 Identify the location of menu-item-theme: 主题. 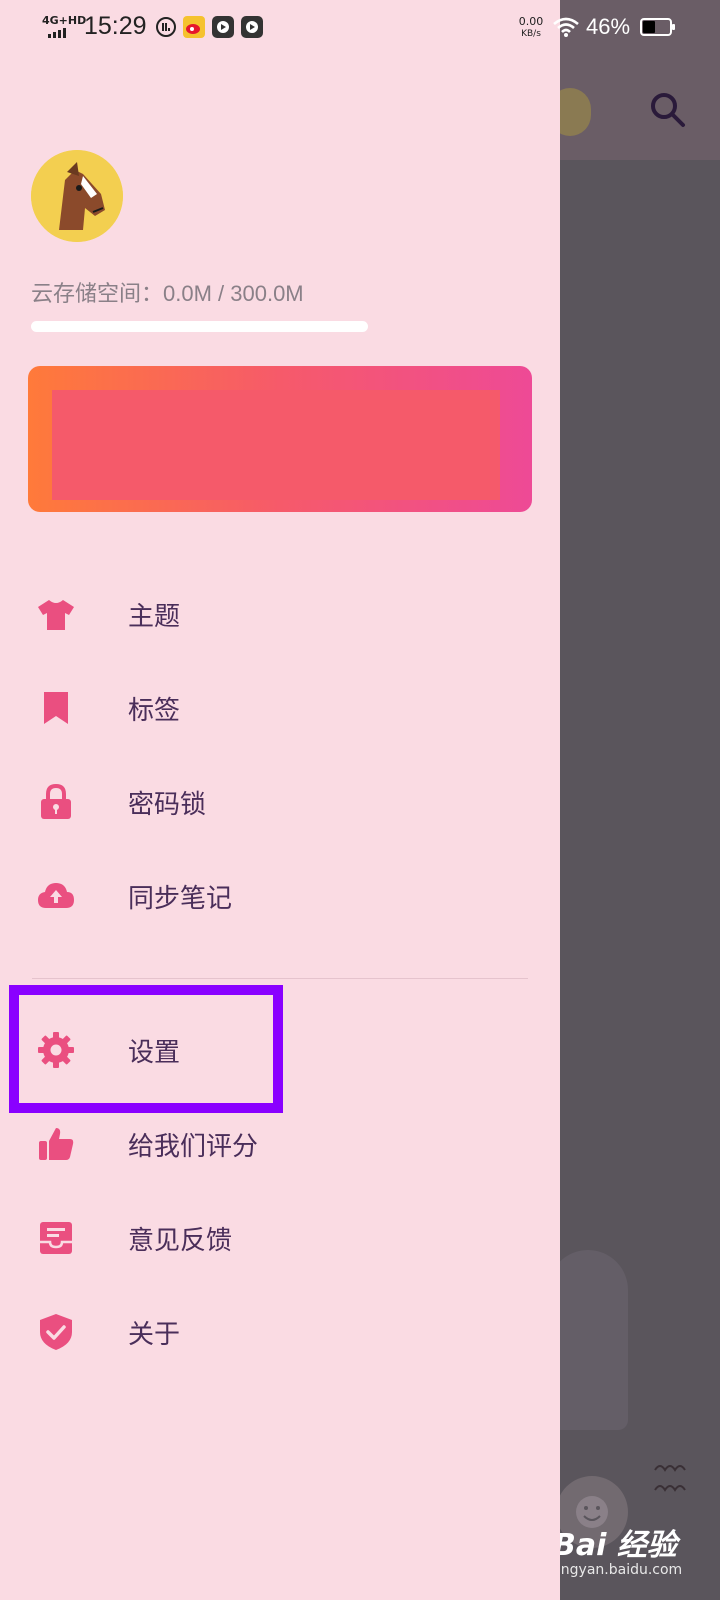
(280, 614).